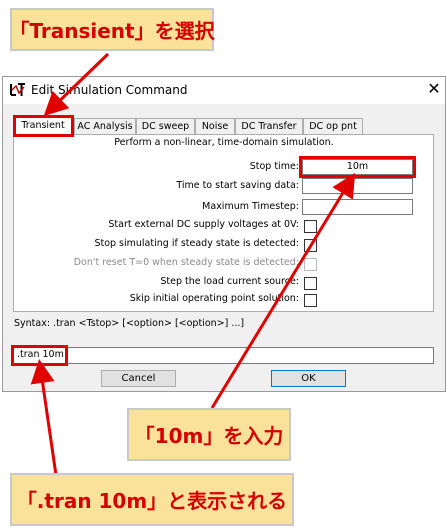  Describe the element at coordinates (152, 499) in the screenshot. I see `callout-shows-tran: 「.tran 10m」と表示される` at that location.